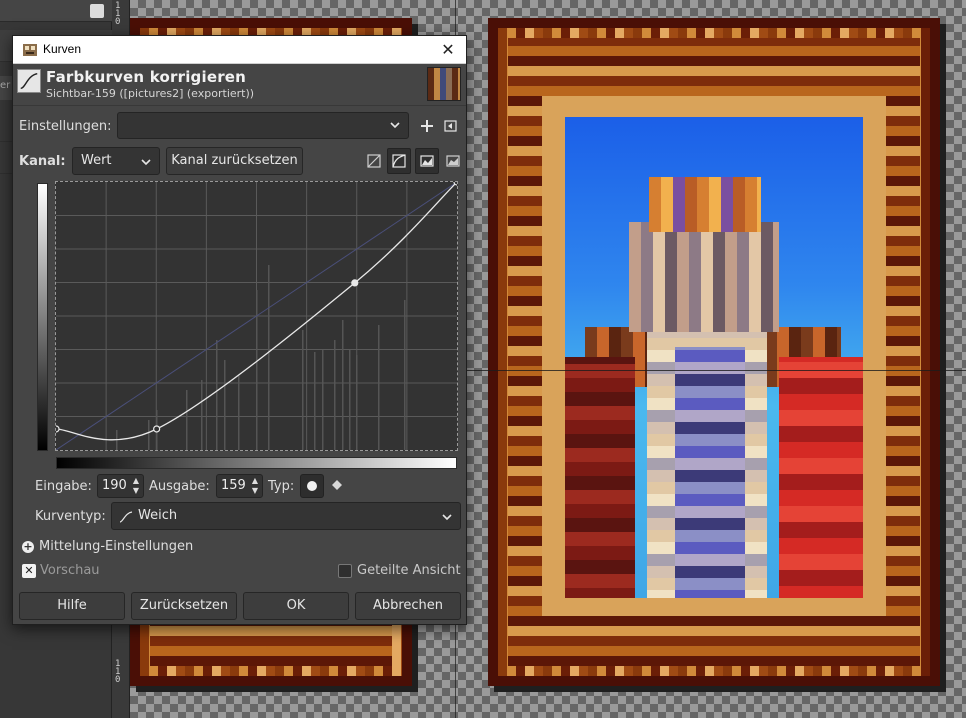 The image size is (966, 718). I want to click on portrait-head, so click(704, 277).